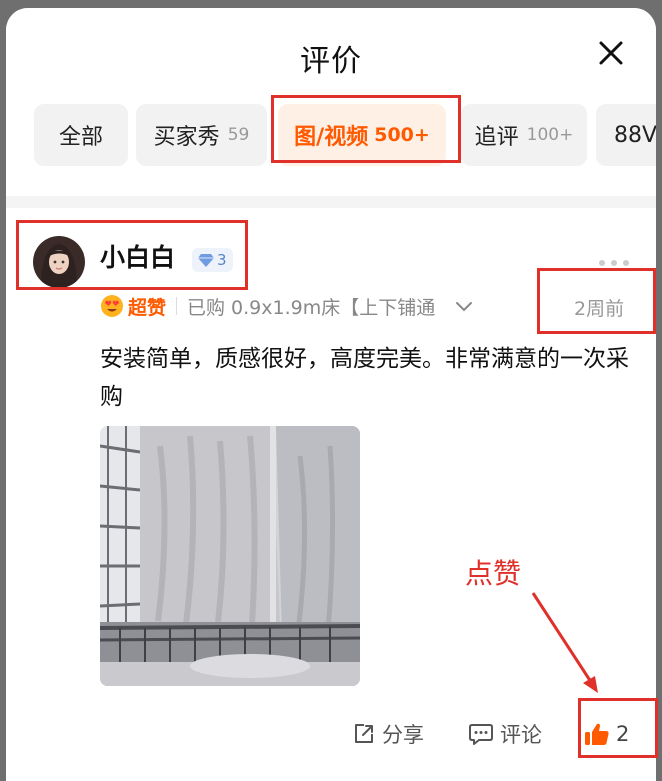 The width and height of the screenshot is (662, 781). What do you see at coordinates (137, 256) in the screenshot?
I see `username: 小白白` at bounding box center [137, 256].